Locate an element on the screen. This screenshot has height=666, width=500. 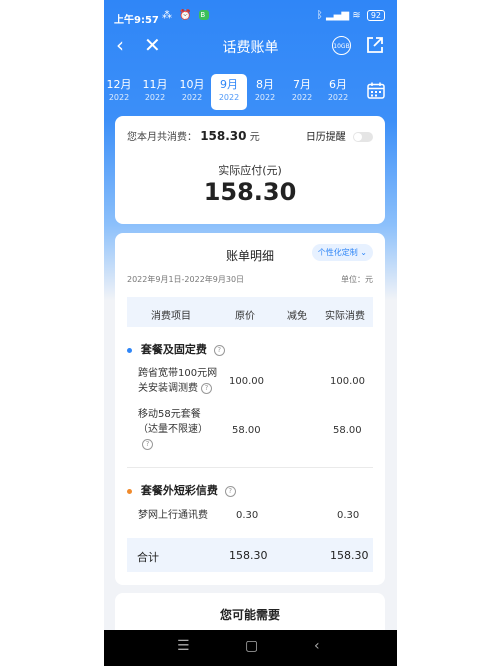
status-time: 上午9:57 is located at coordinates (136, 20).